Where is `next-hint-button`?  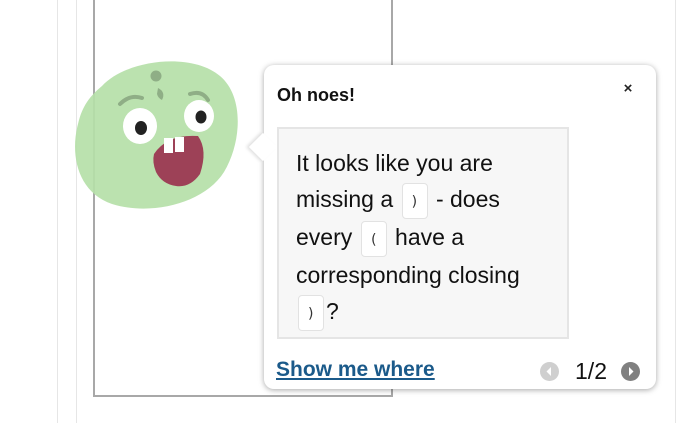
next-hint-button is located at coordinates (630, 371).